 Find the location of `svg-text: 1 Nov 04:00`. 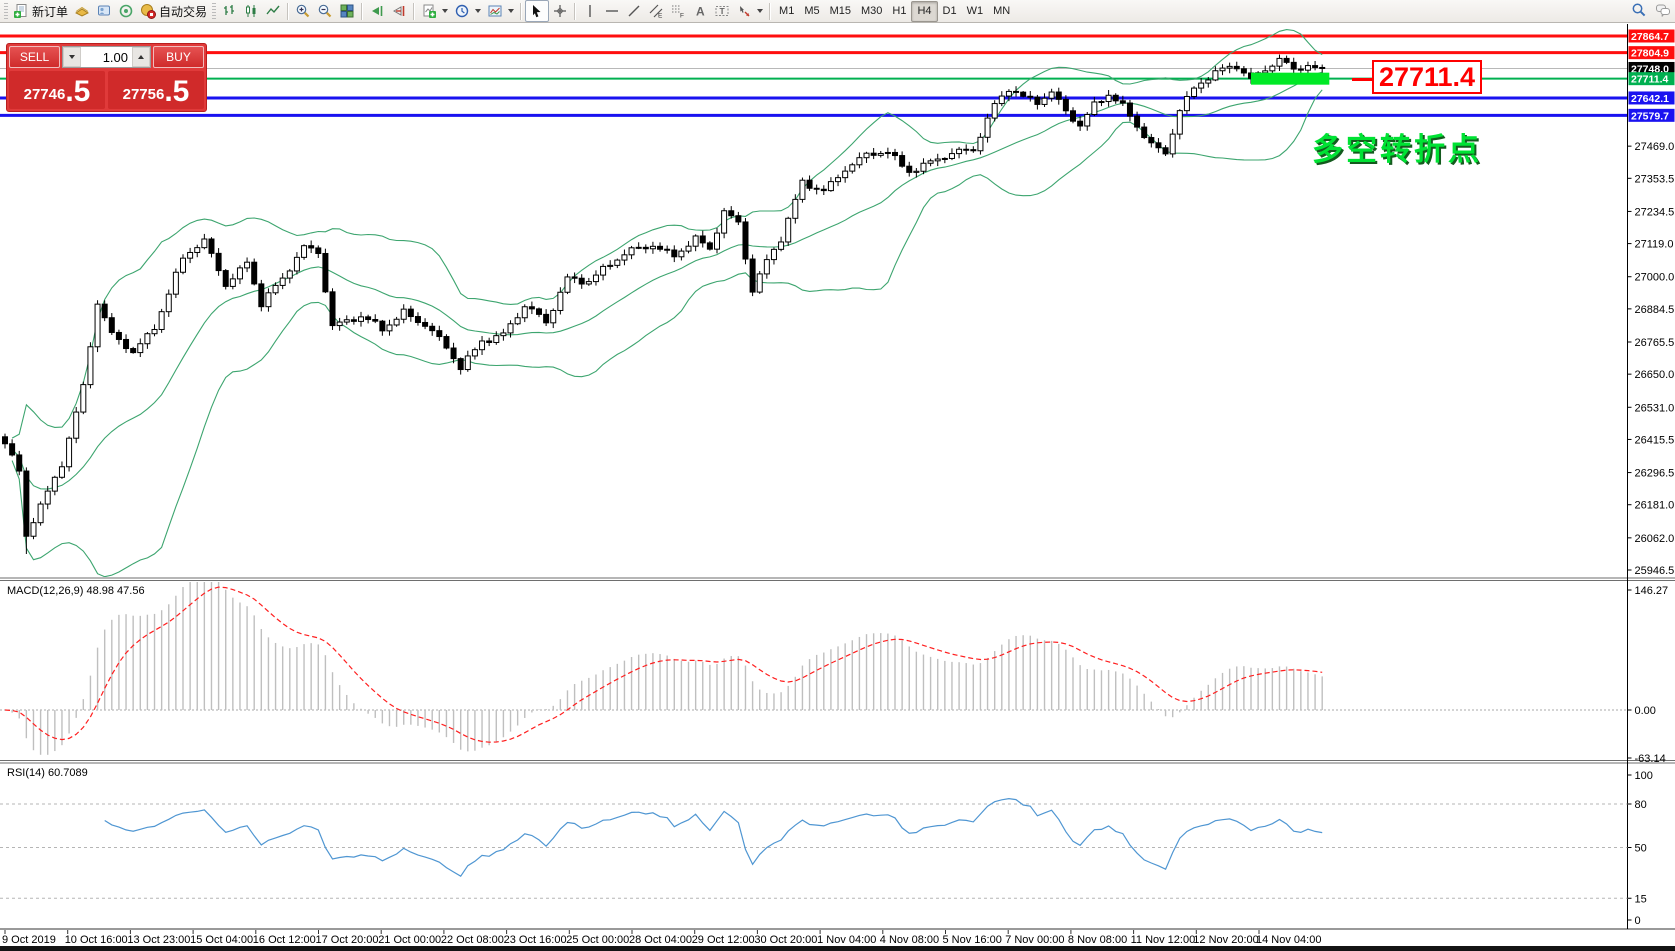

svg-text: 1 Nov 04:00 is located at coordinates (846, 940).